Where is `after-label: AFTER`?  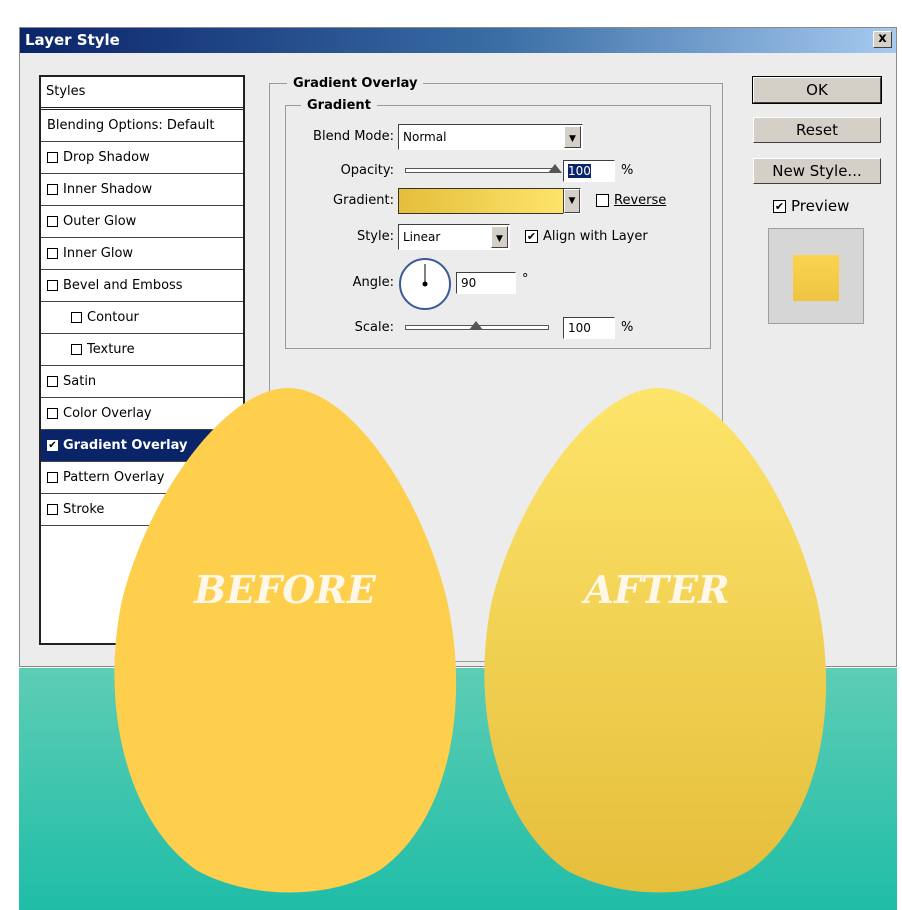 after-label: AFTER is located at coordinates (655, 589).